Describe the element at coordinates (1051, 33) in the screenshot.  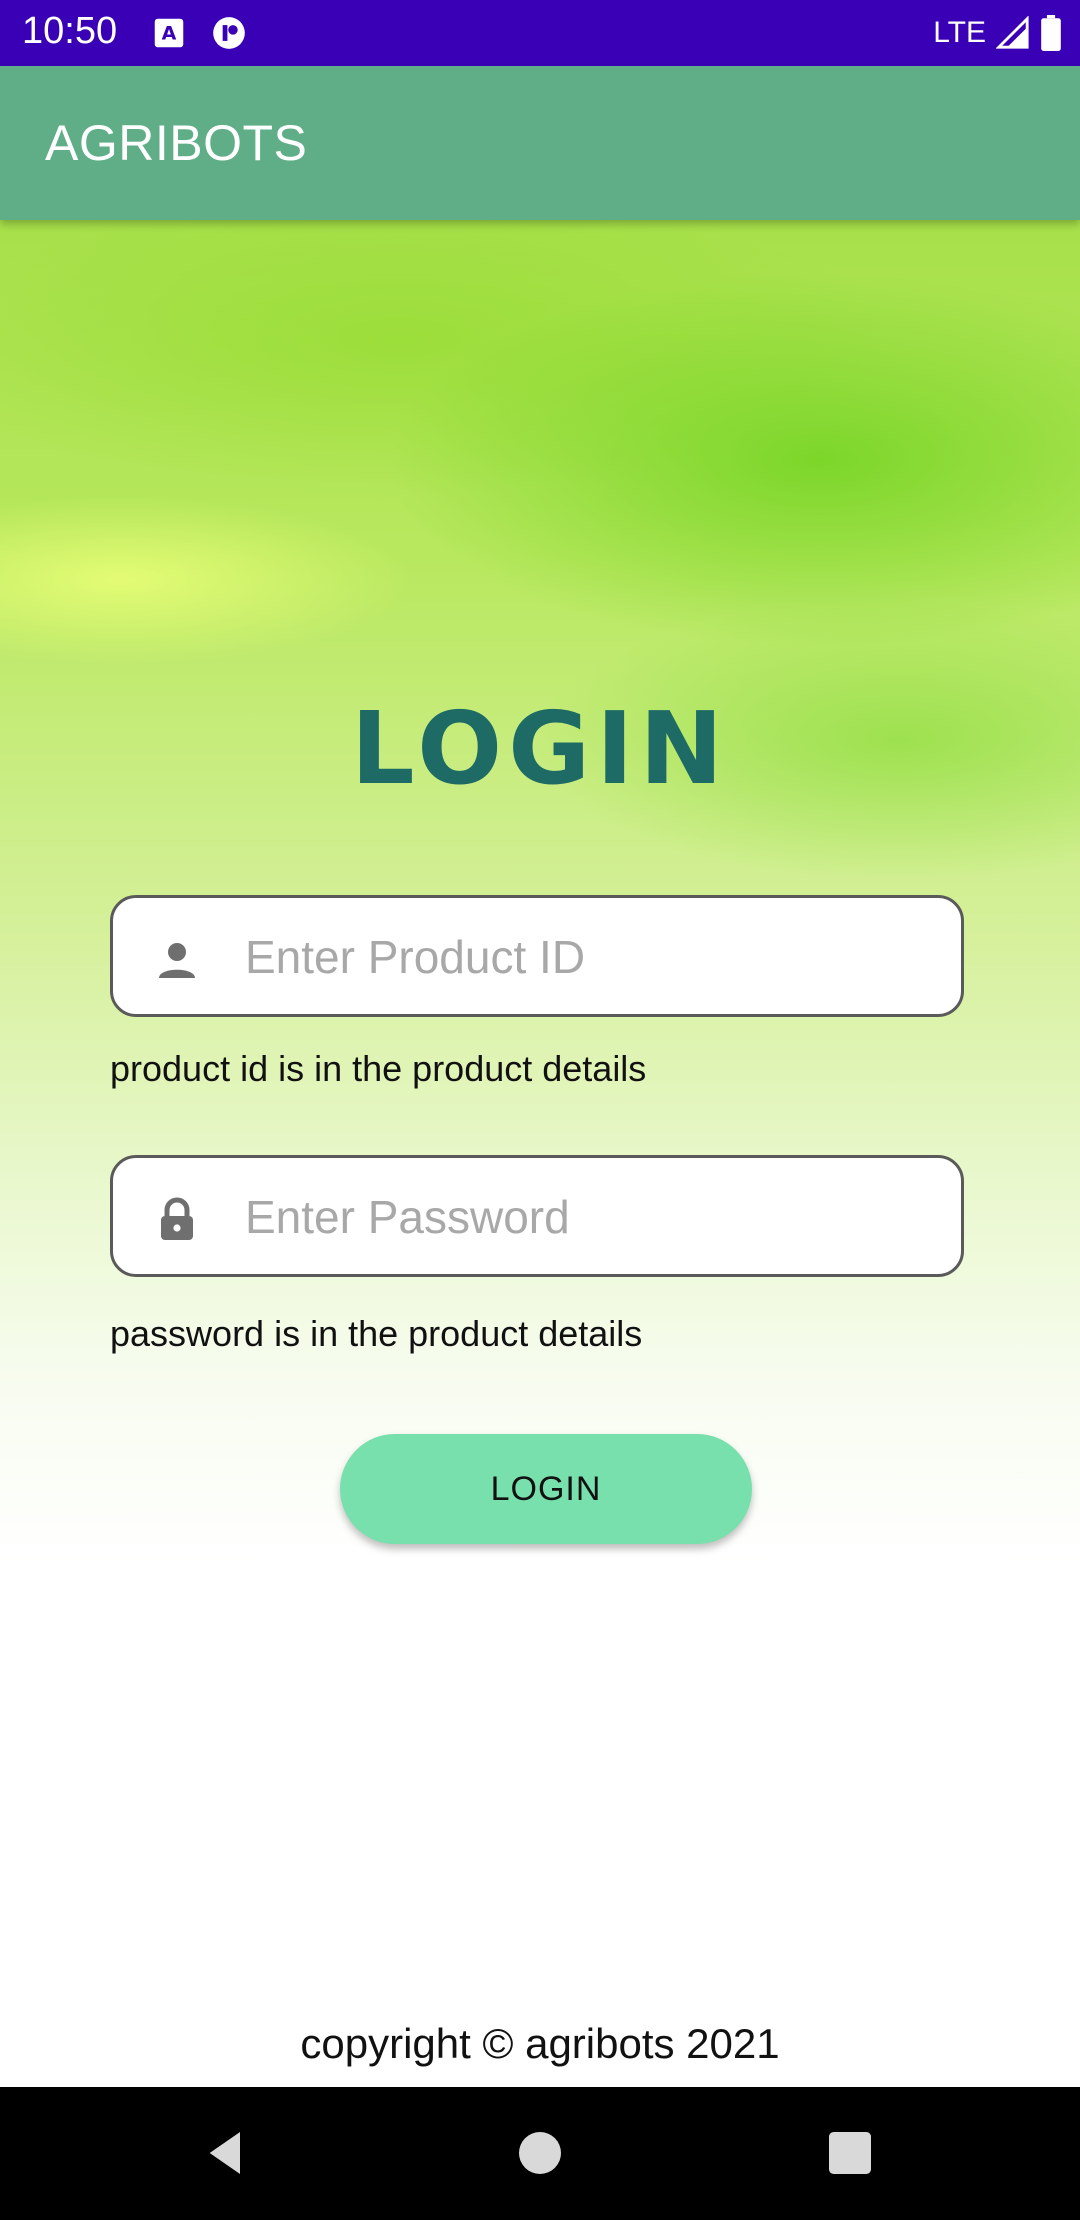
I see `battery-icon` at that location.